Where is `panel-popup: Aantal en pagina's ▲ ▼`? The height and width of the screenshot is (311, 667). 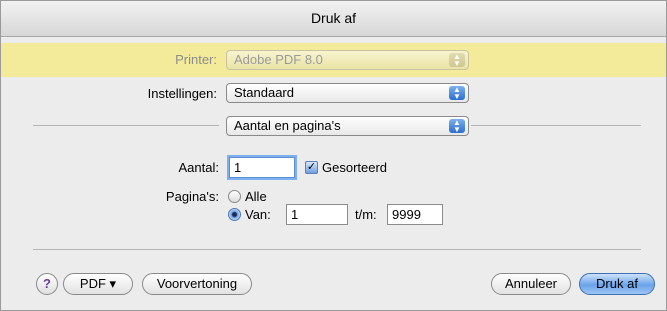
panel-popup: Aantal en pagina's ▲ ▼ is located at coordinates (347, 126).